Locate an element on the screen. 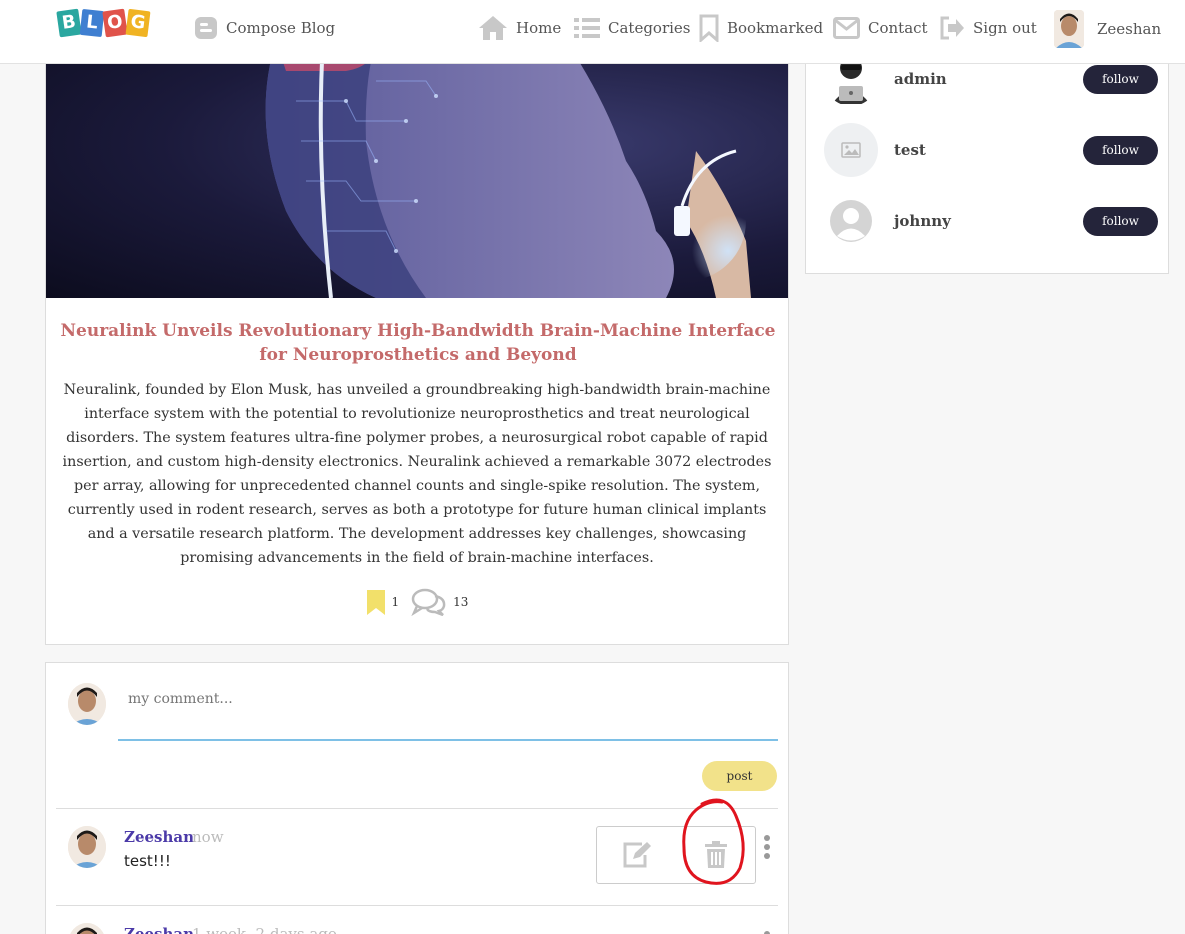 This screenshot has width=1185, height=934. blog-logo: B L O G is located at coordinates (103, 27).